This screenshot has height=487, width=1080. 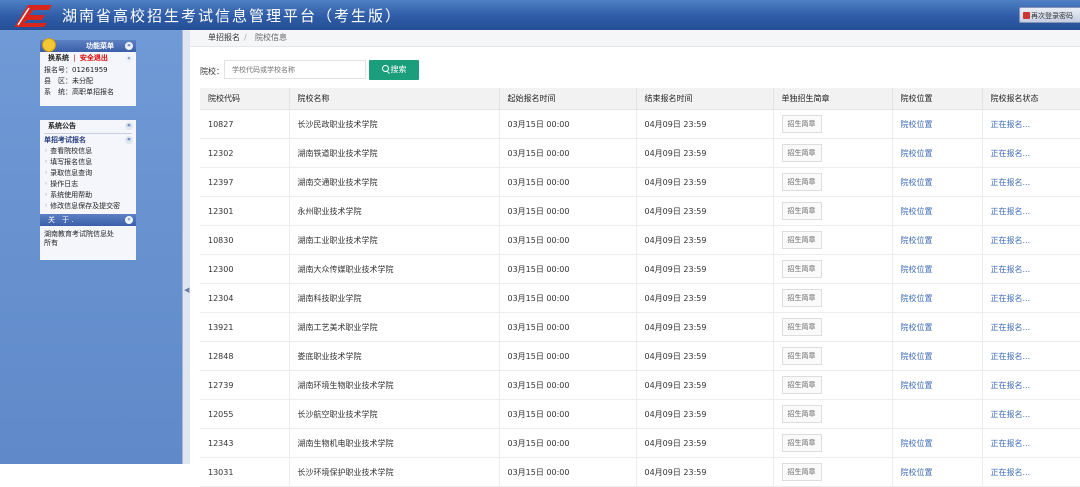 I want to click on cell-code: 12055, so click(x=245, y=414).